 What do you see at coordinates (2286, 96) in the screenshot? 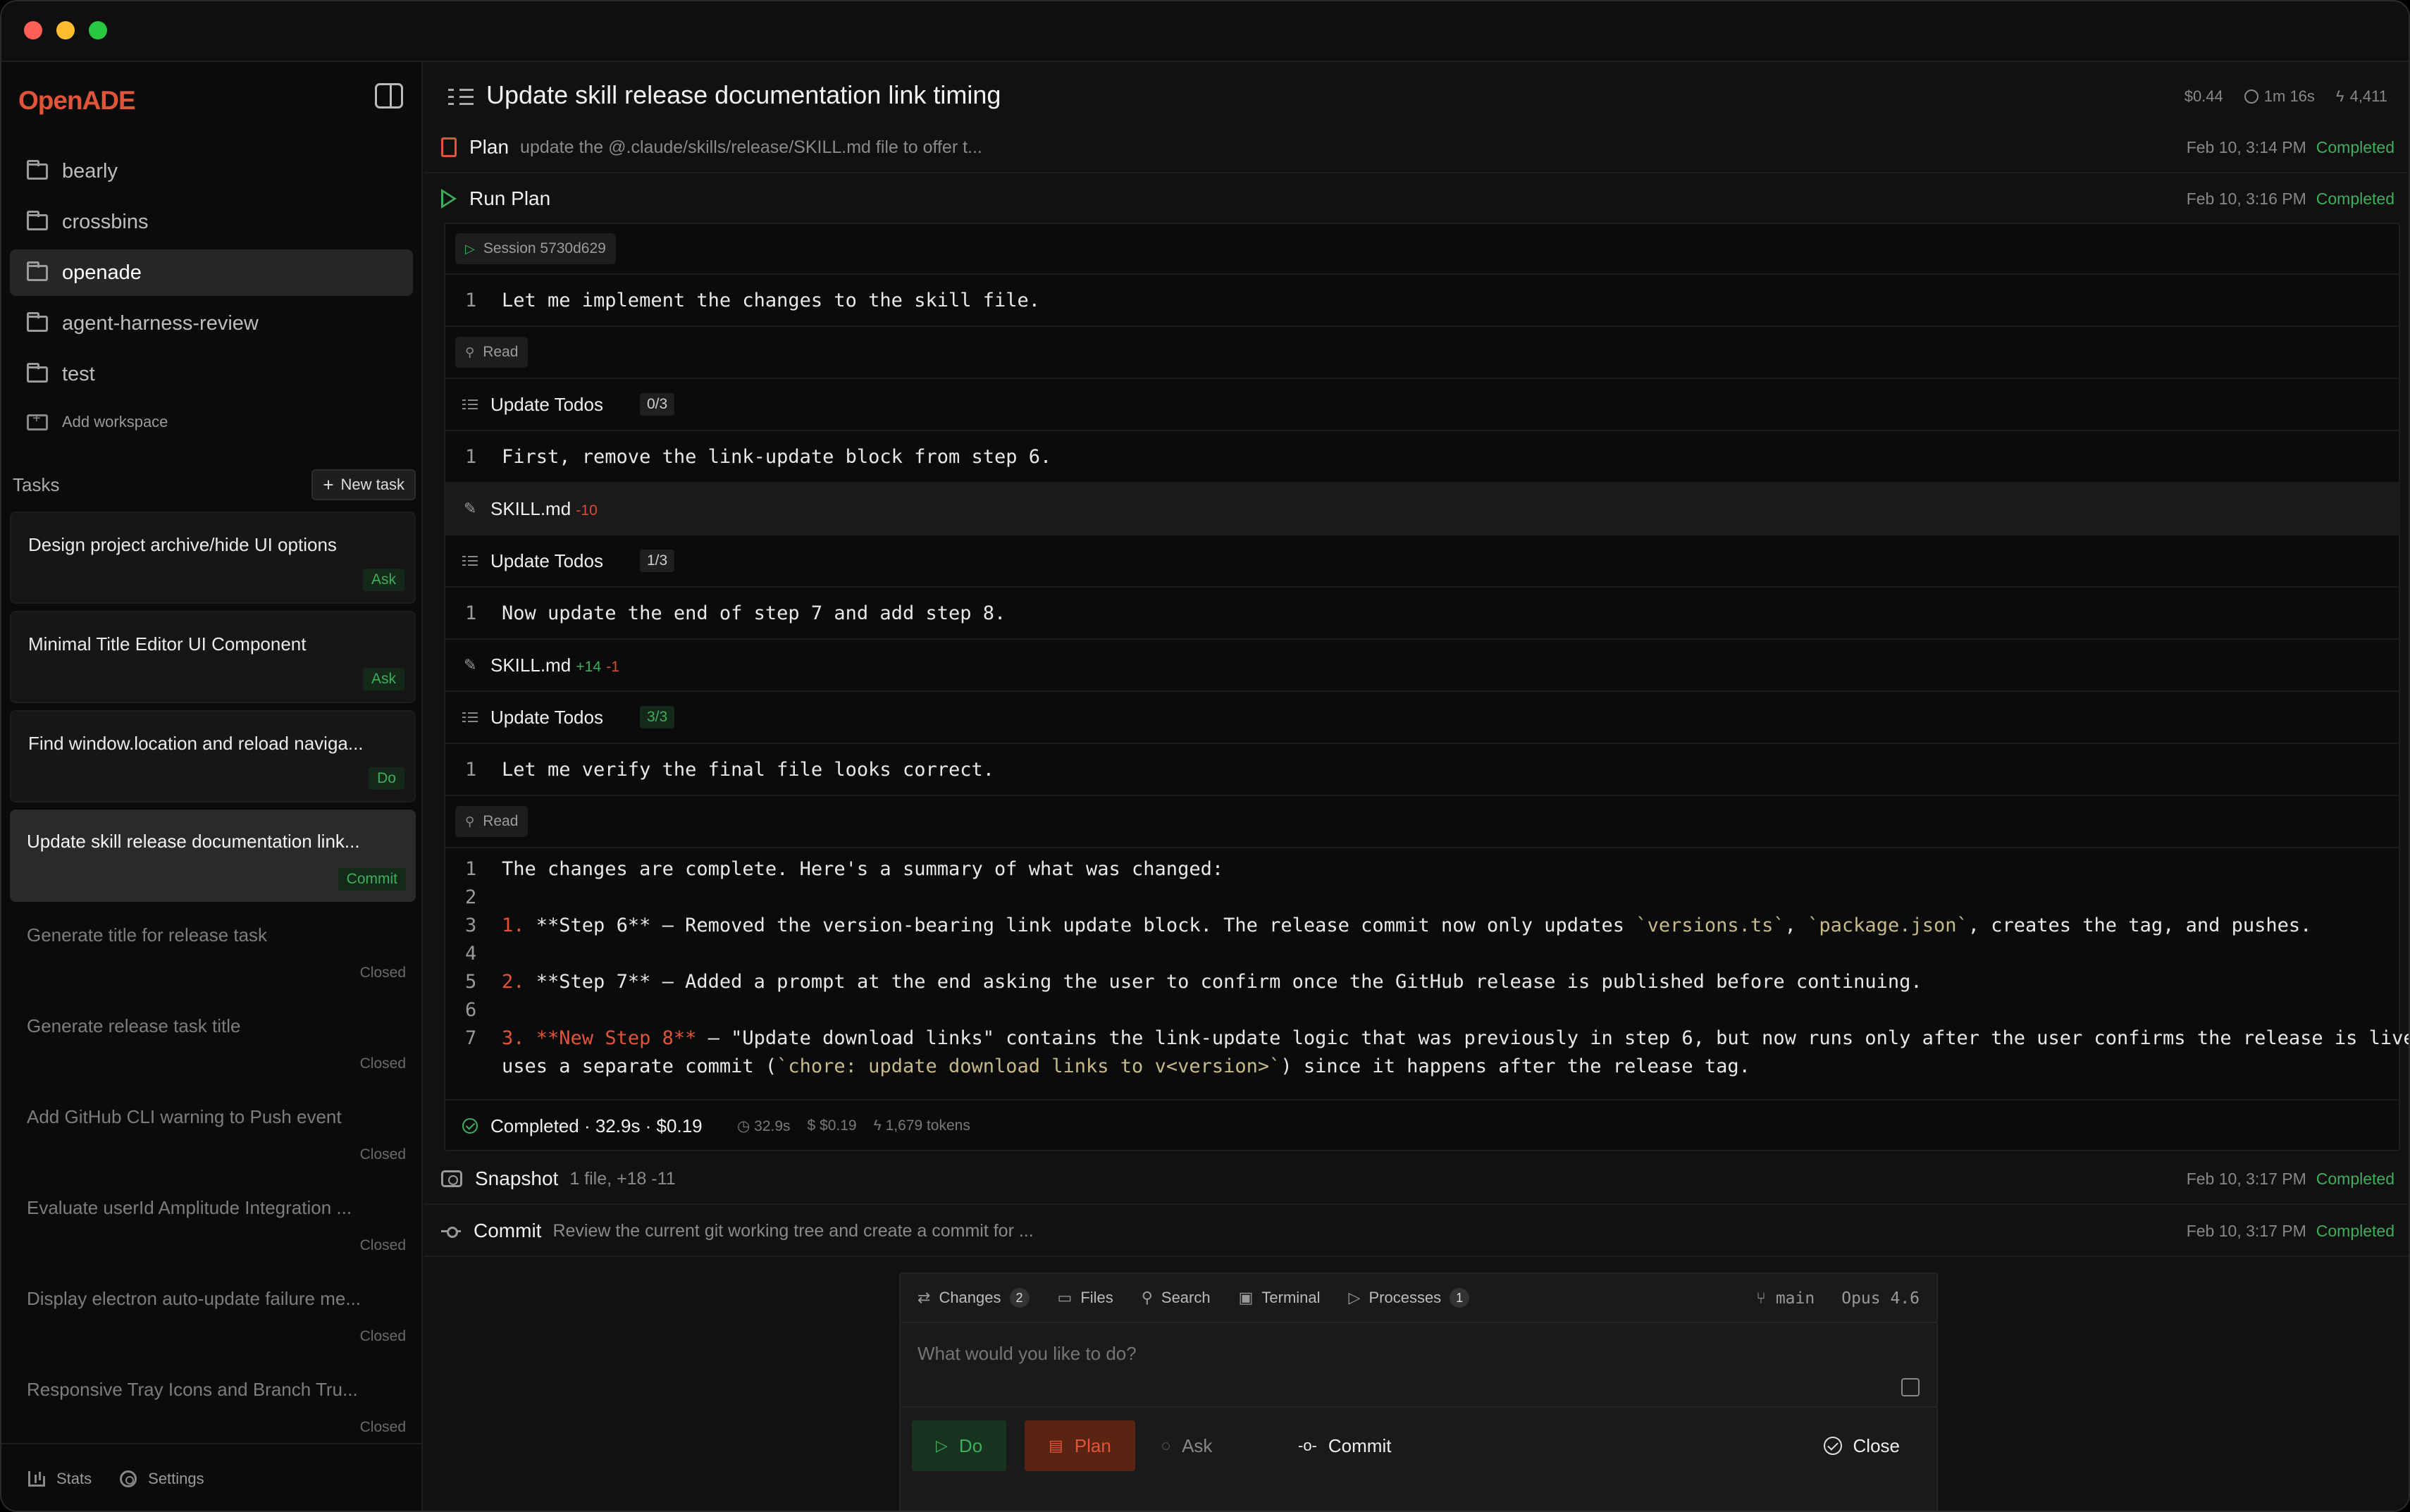
I see `task-metrics: $0.44 1m 16s ϟ 4,411` at bounding box center [2286, 96].